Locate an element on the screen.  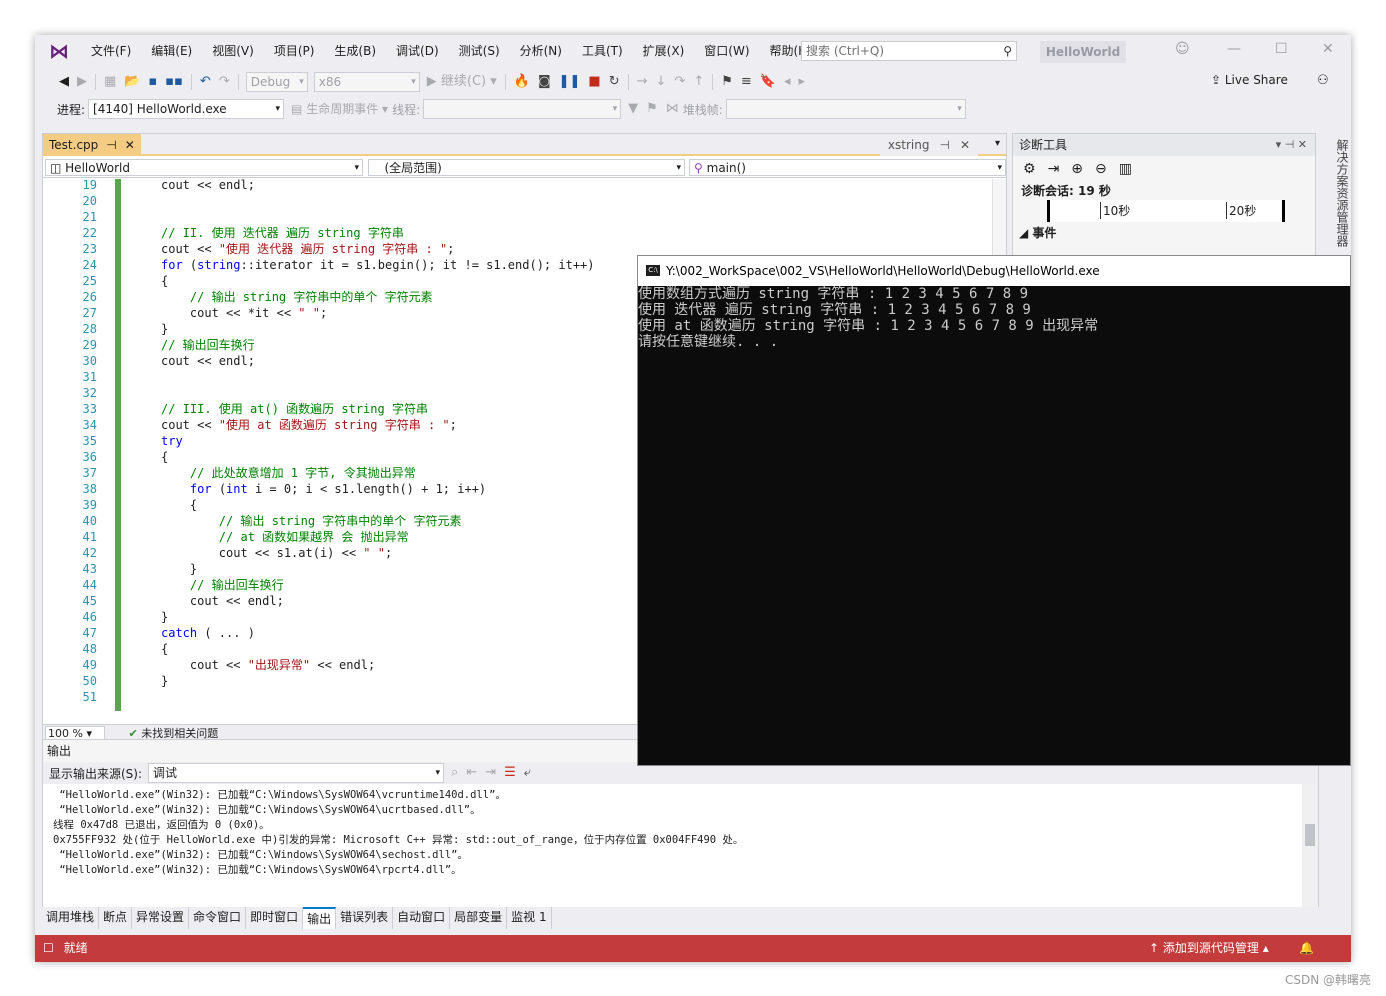
menu-item: 扩展(X) is located at coordinates (664, 51).